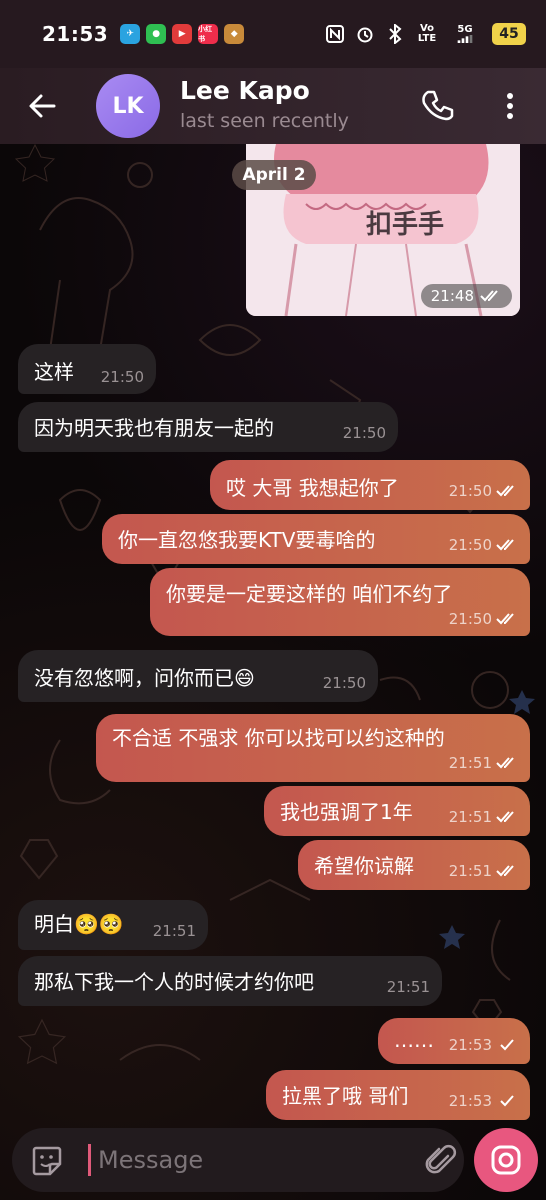 The height and width of the screenshot is (1200, 546). What do you see at coordinates (79, 924) in the screenshot?
I see `message-text: 明白🥺🥺` at bounding box center [79, 924].